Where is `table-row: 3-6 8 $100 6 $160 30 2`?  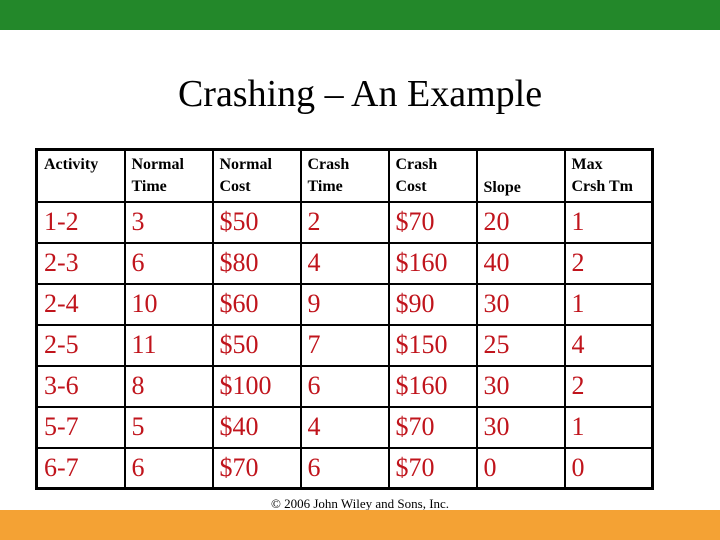
table-row: 3-6 8 $100 6 $160 30 2 is located at coordinates (344, 386).